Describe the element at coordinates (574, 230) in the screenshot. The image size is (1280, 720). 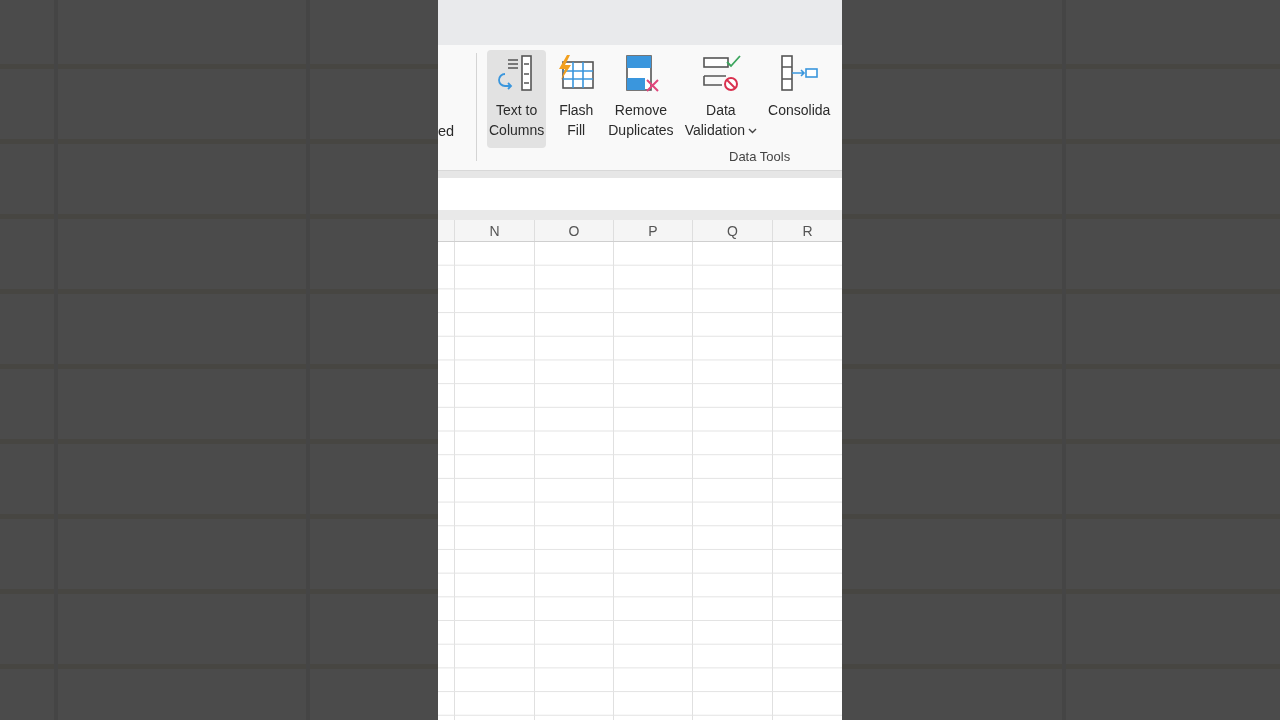
I see `column-header: O` at that location.